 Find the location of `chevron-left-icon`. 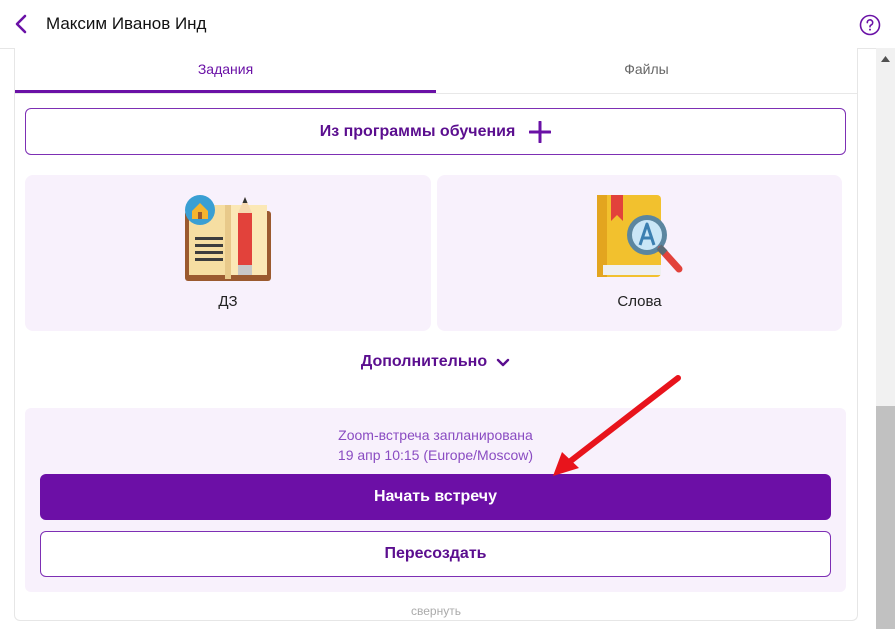

chevron-left-icon is located at coordinates (21, 24).